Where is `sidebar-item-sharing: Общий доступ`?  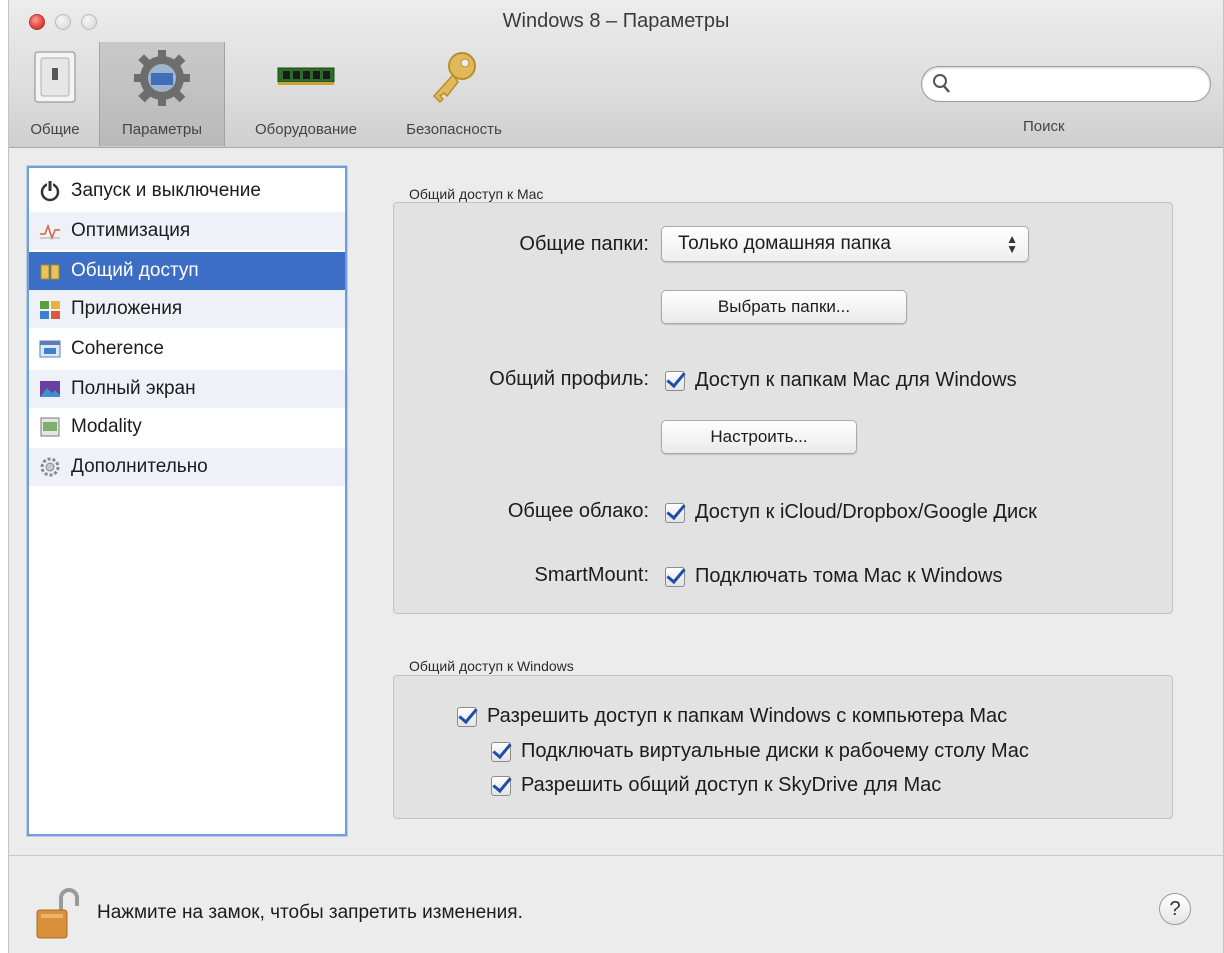 sidebar-item-sharing: Общий доступ is located at coordinates (187, 271).